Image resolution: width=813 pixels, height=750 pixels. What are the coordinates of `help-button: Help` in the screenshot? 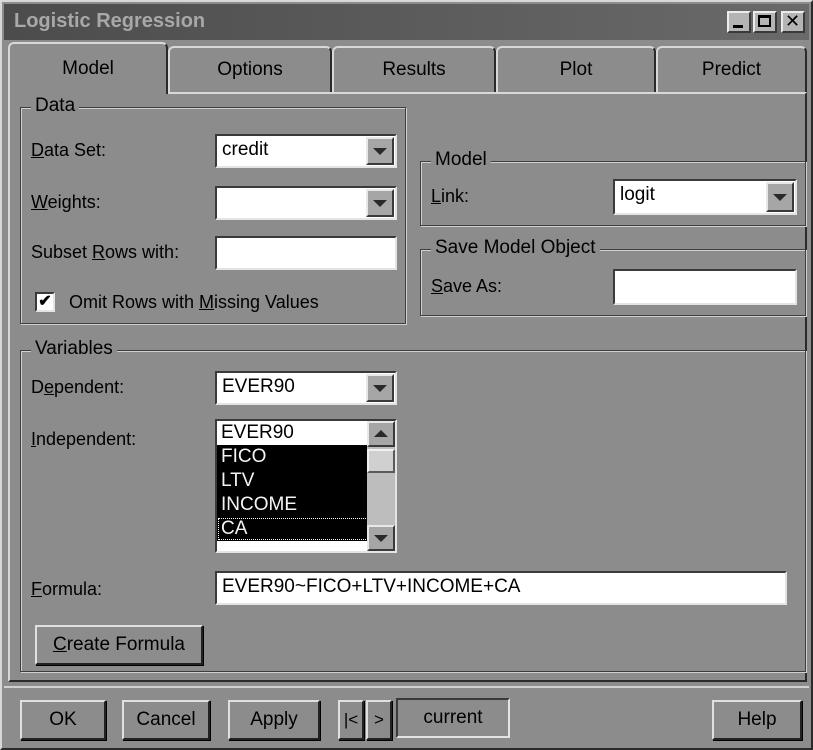 It's located at (757, 720).